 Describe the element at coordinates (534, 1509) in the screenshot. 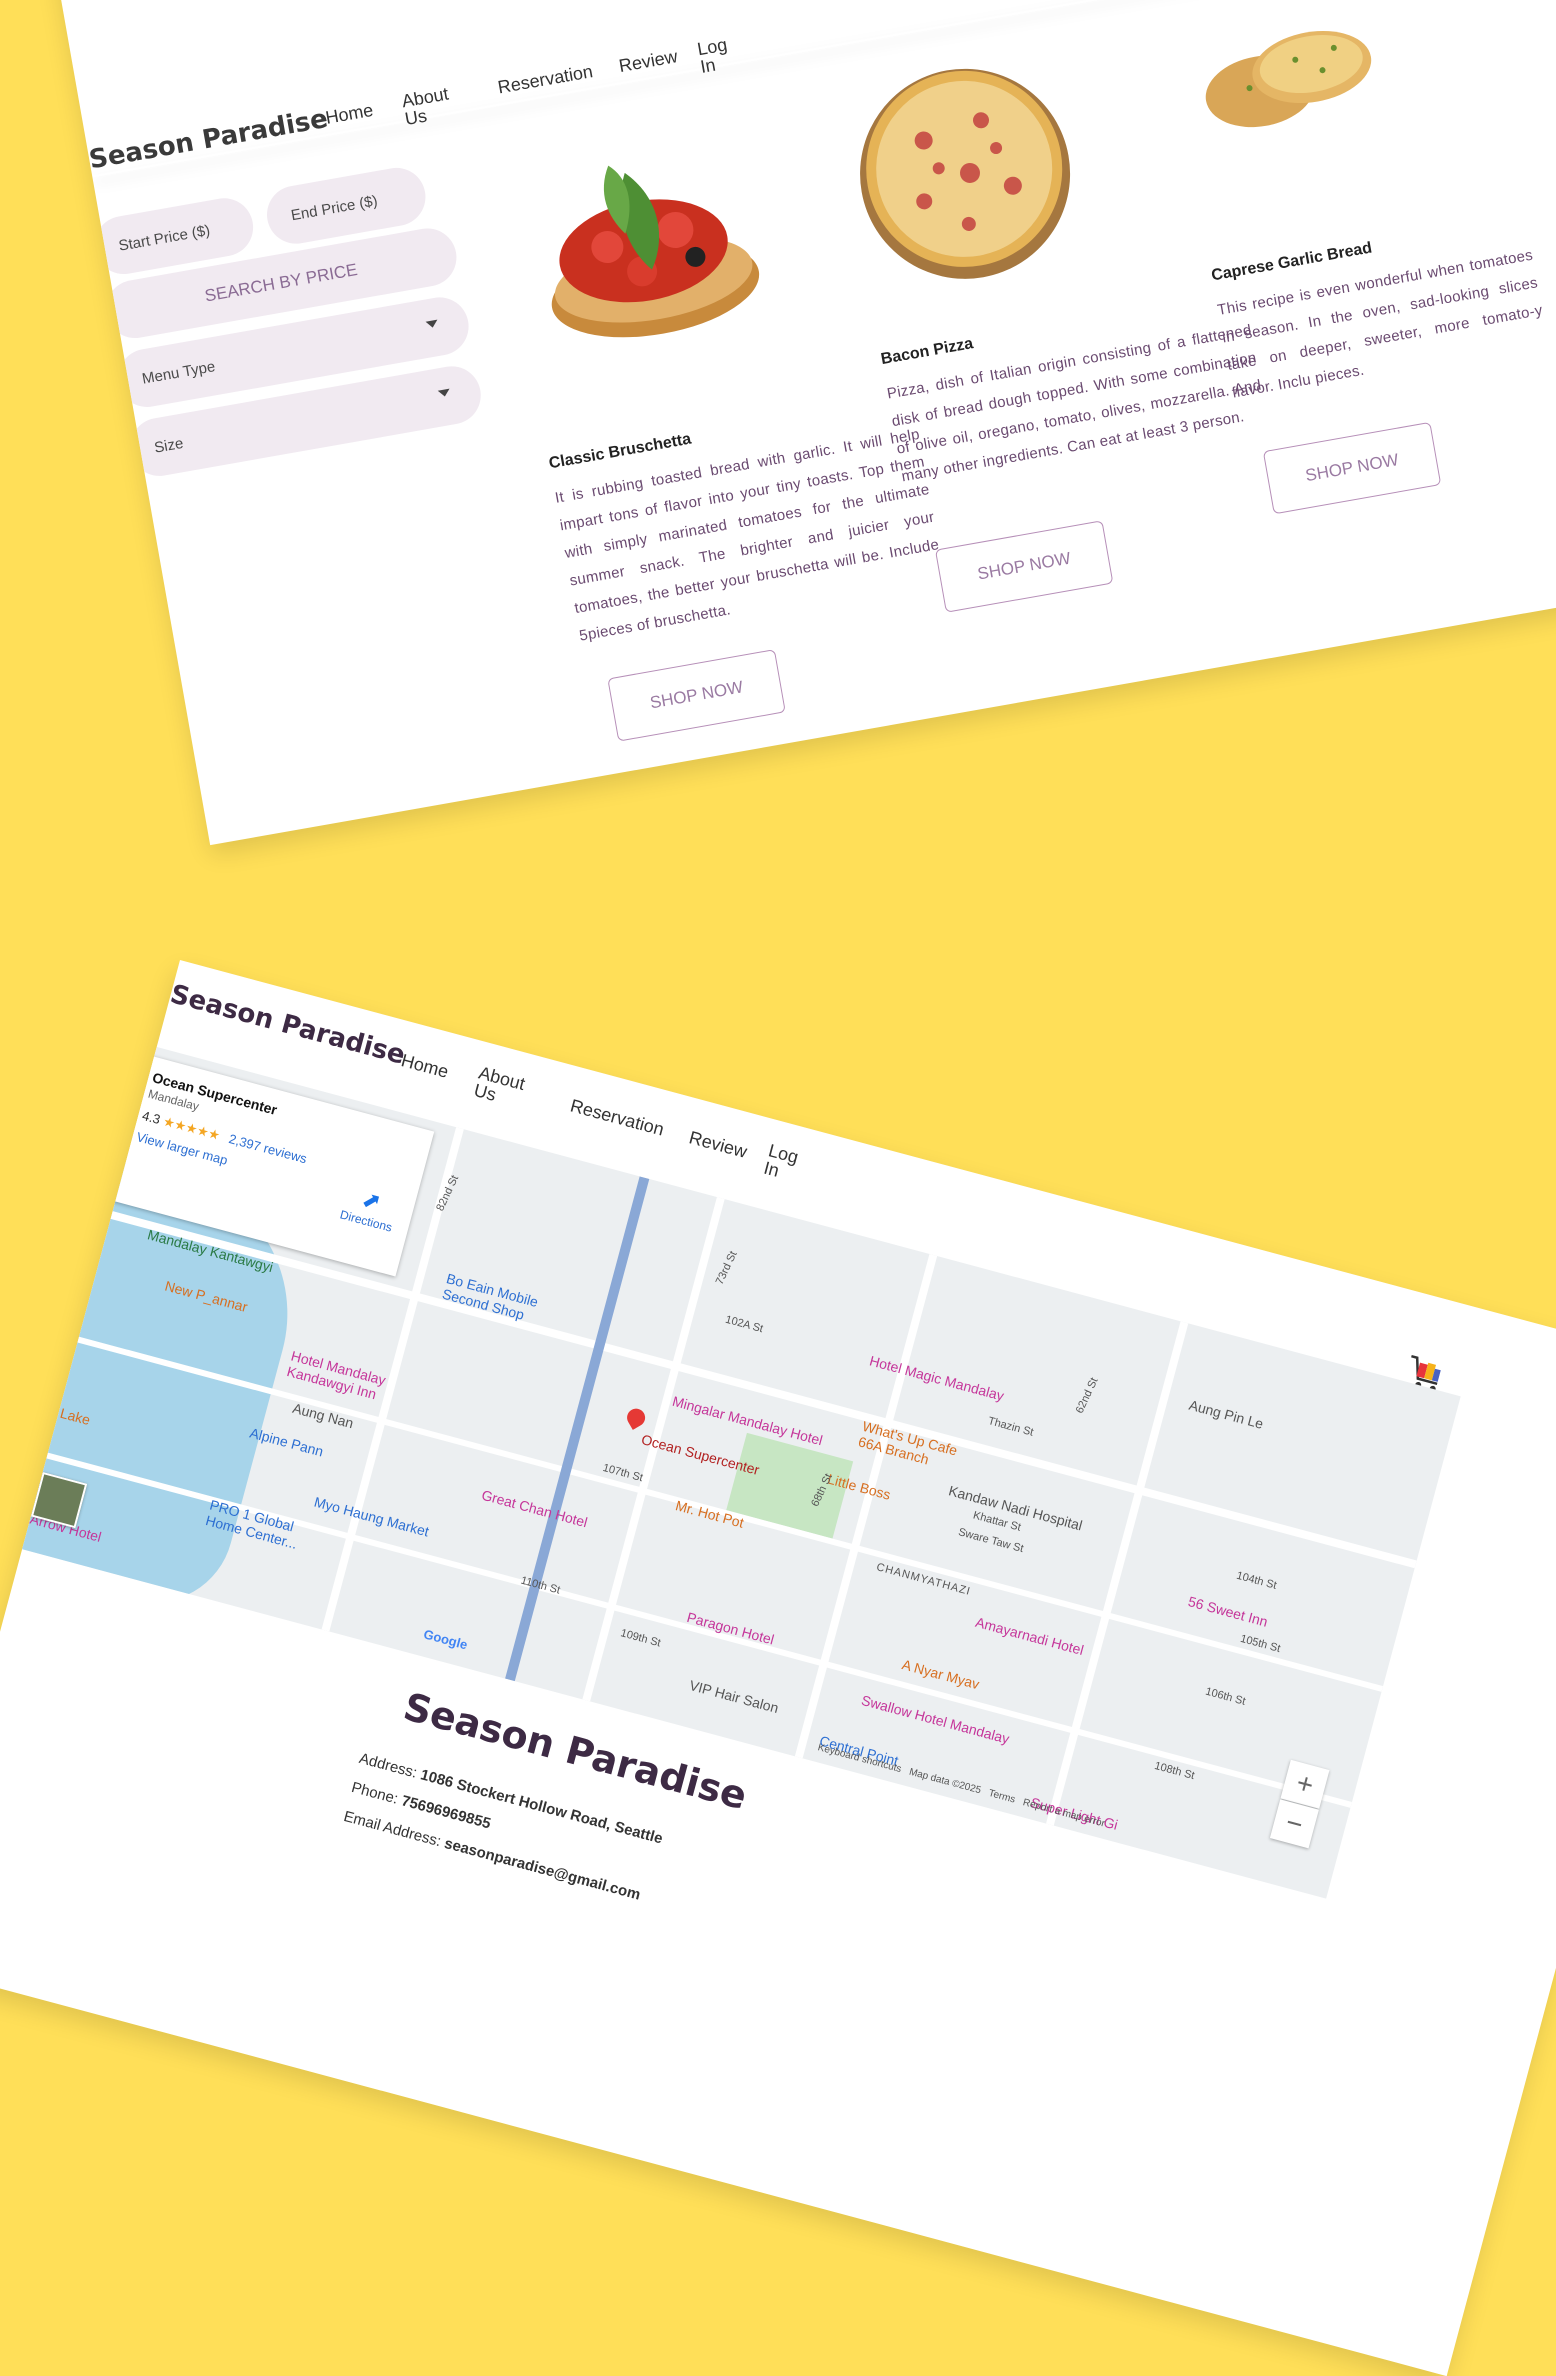

I see `map-label: Great Chan Hotel` at that location.